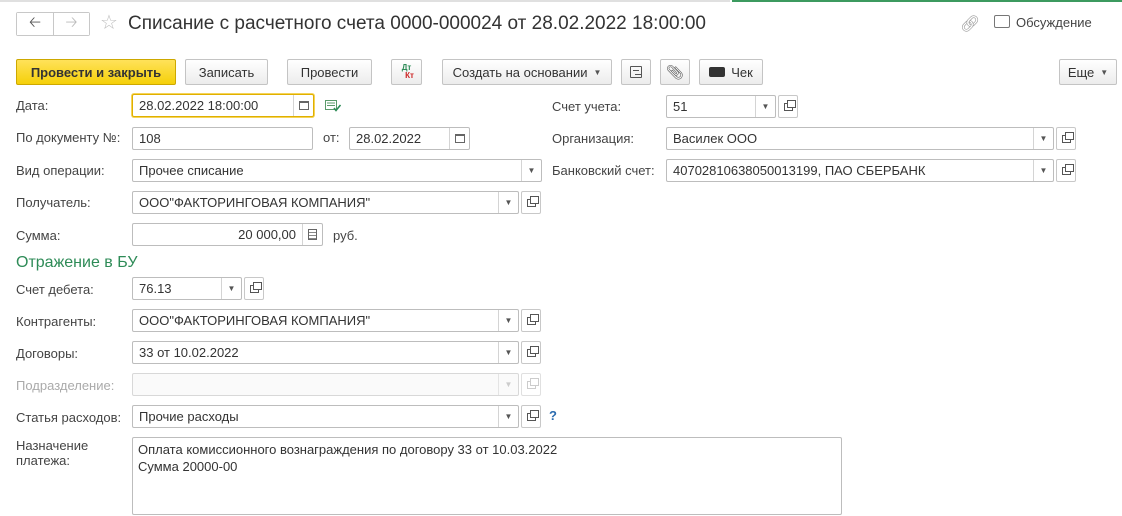 The height and width of the screenshot is (516, 1122). What do you see at coordinates (325, 384) in the screenshot?
I see `department-select: ▼` at bounding box center [325, 384].